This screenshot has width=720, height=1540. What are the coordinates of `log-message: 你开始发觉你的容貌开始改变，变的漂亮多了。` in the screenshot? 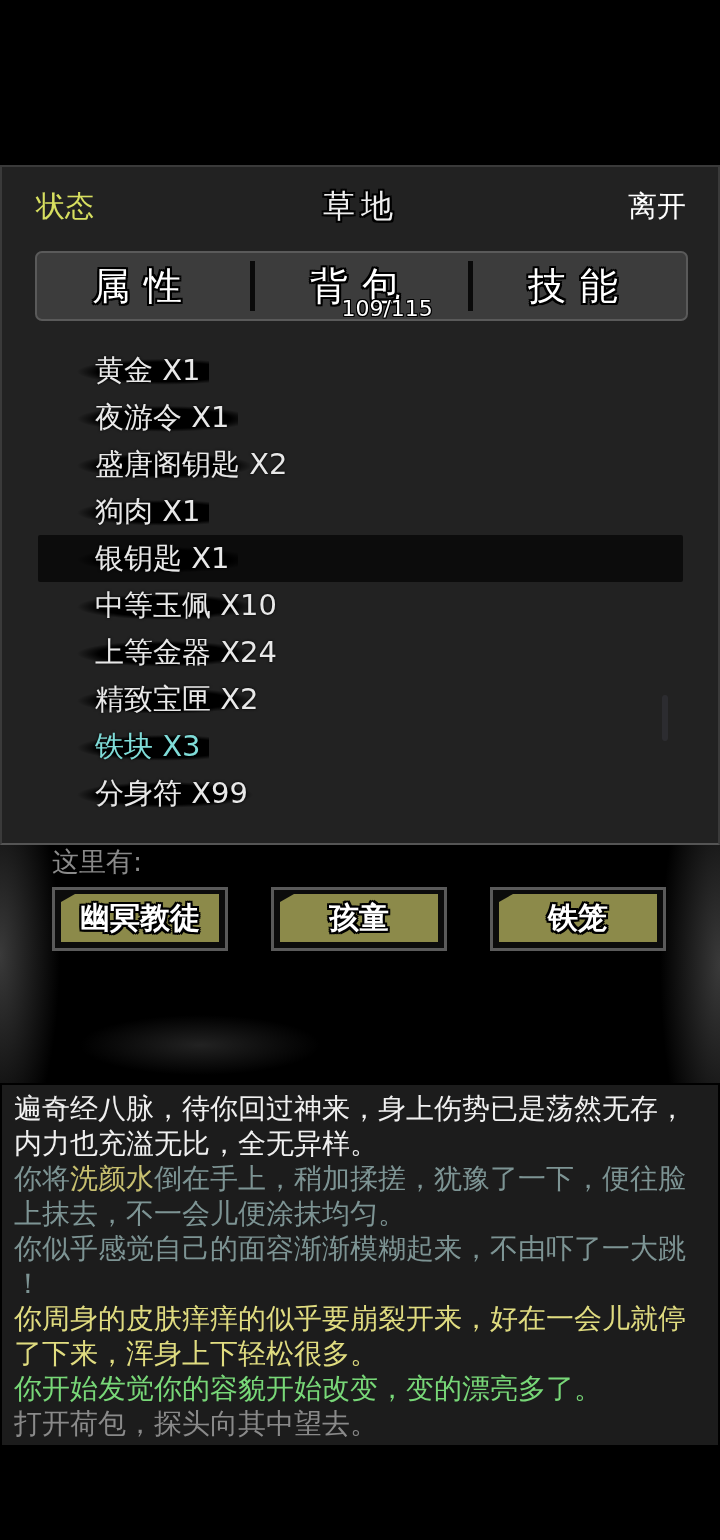 It's located at (308, 1388).